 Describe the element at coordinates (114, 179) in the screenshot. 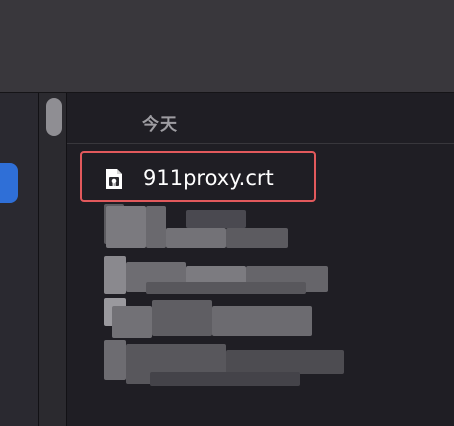

I see `certificate-file-icon` at that location.